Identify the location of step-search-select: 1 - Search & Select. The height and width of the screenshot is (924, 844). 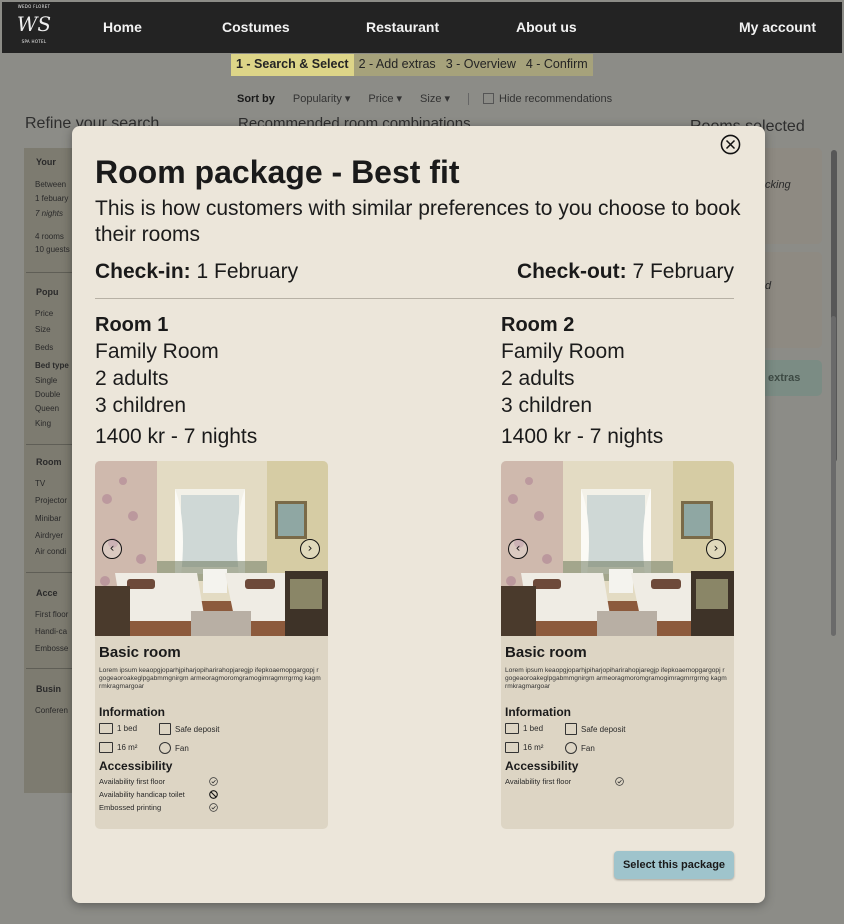
(292, 65).